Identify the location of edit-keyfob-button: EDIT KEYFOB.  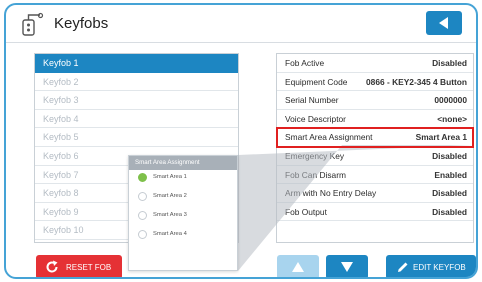
(431, 266).